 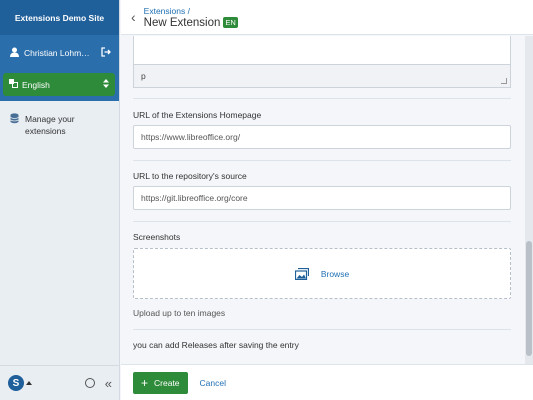 What do you see at coordinates (29, 383) in the screenshot?
I see `caret-up-icon` at bounding box center [29, 383].